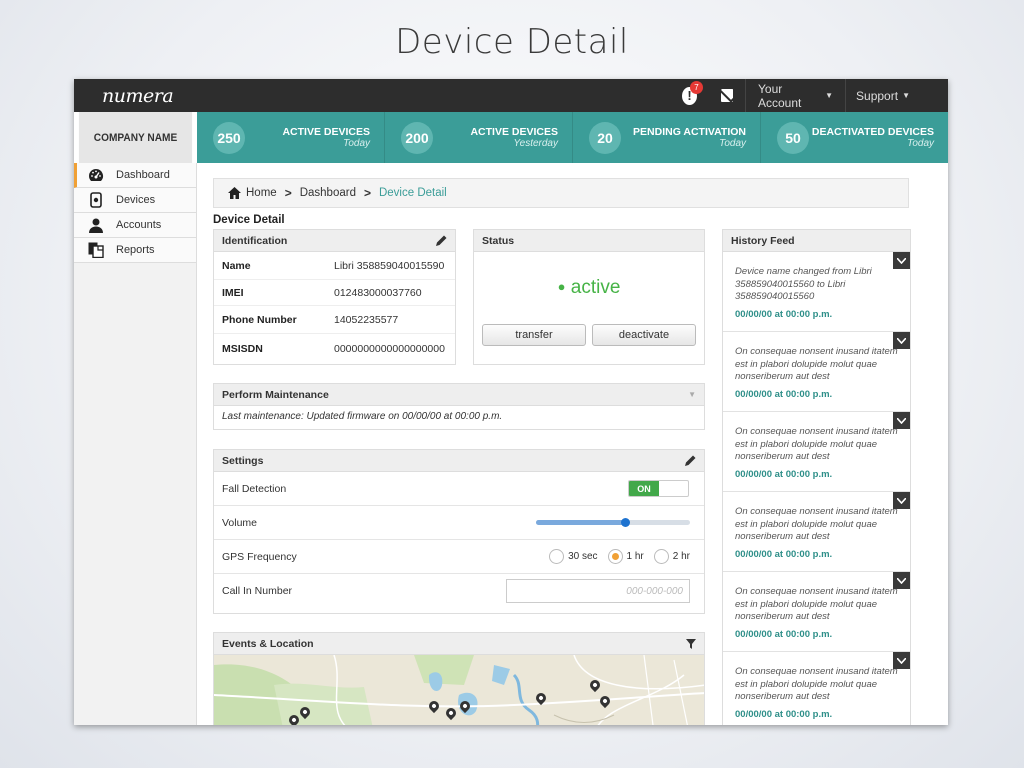  I want to click on volume-slider-handle, so click(626, 522).